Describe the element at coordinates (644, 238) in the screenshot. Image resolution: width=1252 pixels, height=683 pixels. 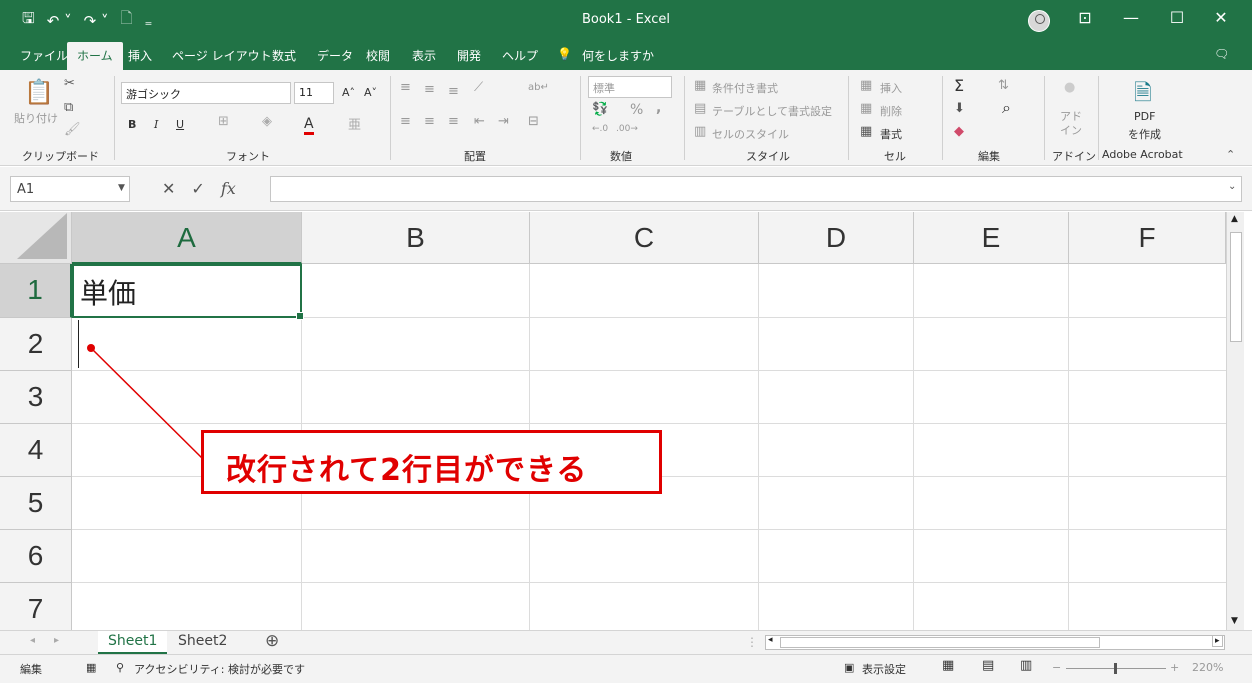
I see `column-header-c: C` at that location.